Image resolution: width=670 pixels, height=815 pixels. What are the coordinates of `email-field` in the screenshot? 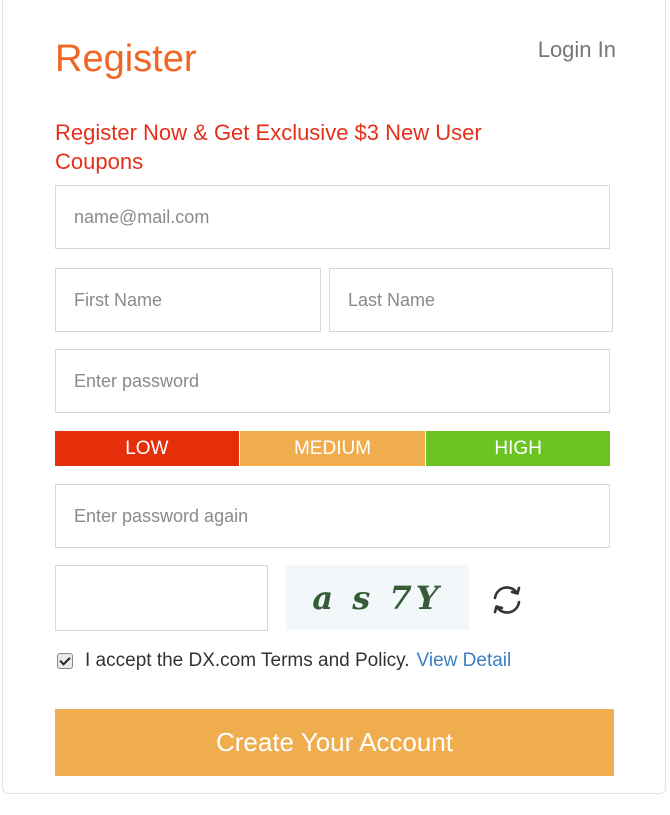 It's located at (332, 217).